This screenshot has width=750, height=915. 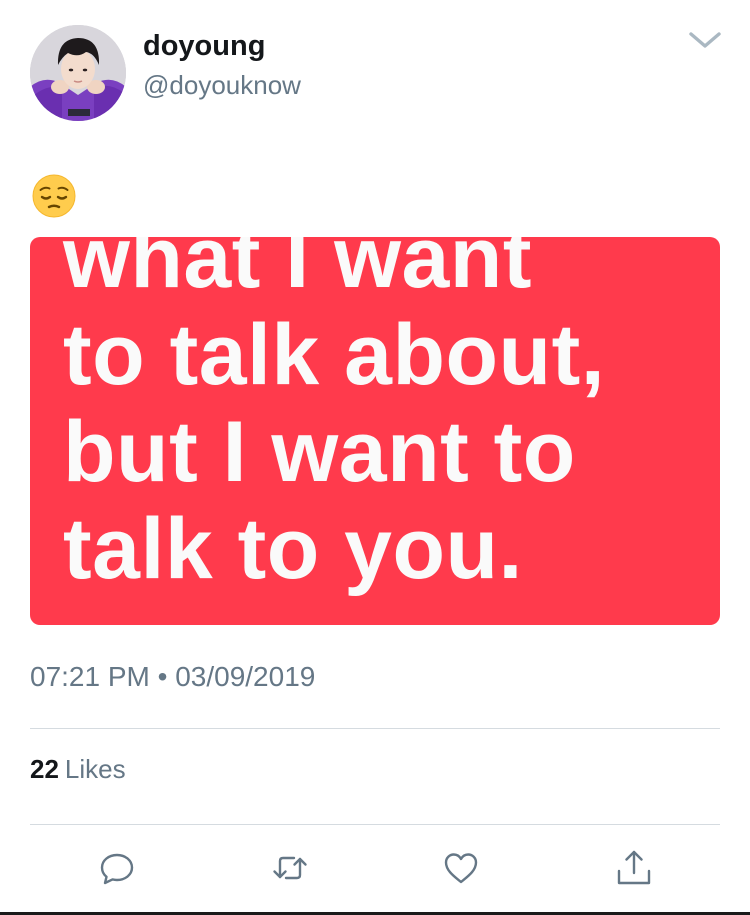 I want to click on retweet-icon, so click(x=290, y=868).